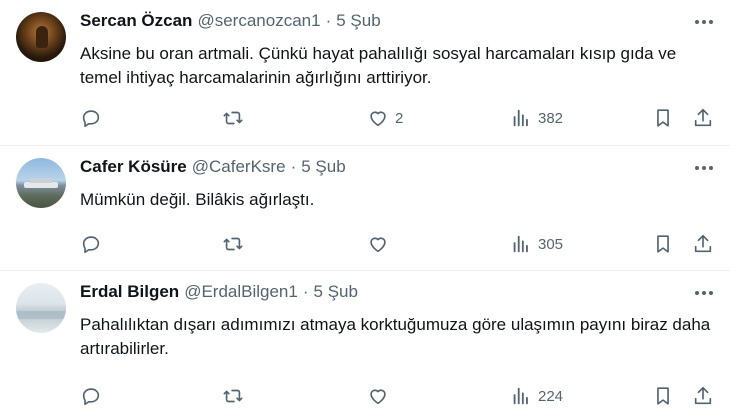 This screenshot has height=420, width=730. Describe the element at coordinates (241, 292) in the screenshot. I see `author-handle: @ErdalBilgen1` at that location.